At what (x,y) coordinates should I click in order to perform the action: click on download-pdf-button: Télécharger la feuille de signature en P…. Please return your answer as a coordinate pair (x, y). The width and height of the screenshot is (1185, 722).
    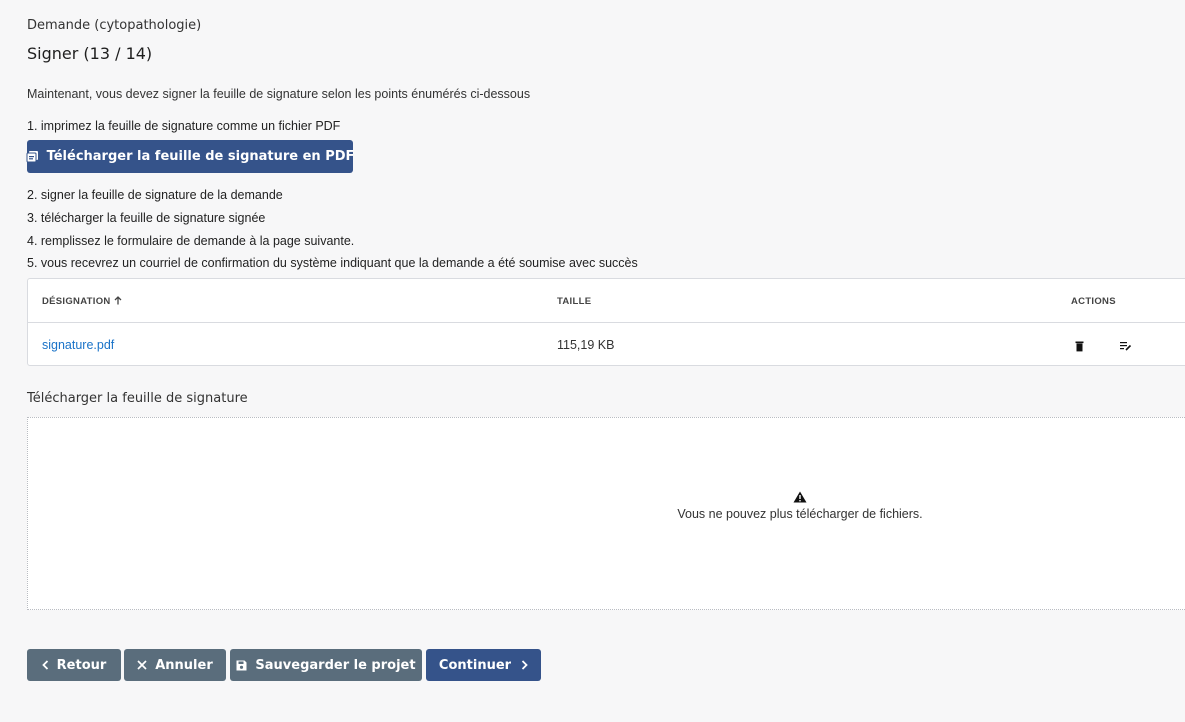
    Looking at the image, I should click on (190, 156).